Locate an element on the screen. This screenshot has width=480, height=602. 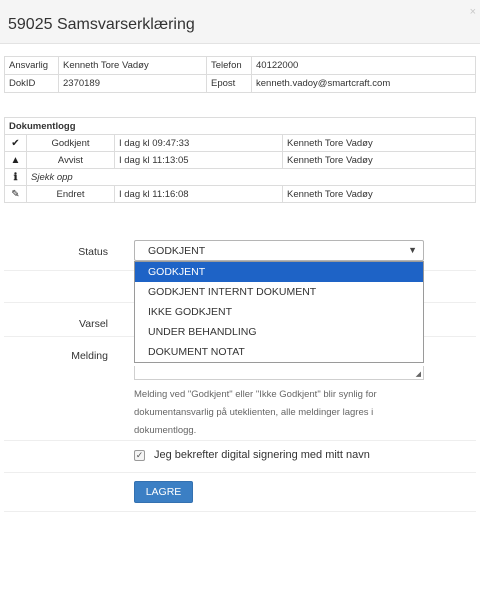
message-textarea: ◢ is located at coordinates (279, 373).